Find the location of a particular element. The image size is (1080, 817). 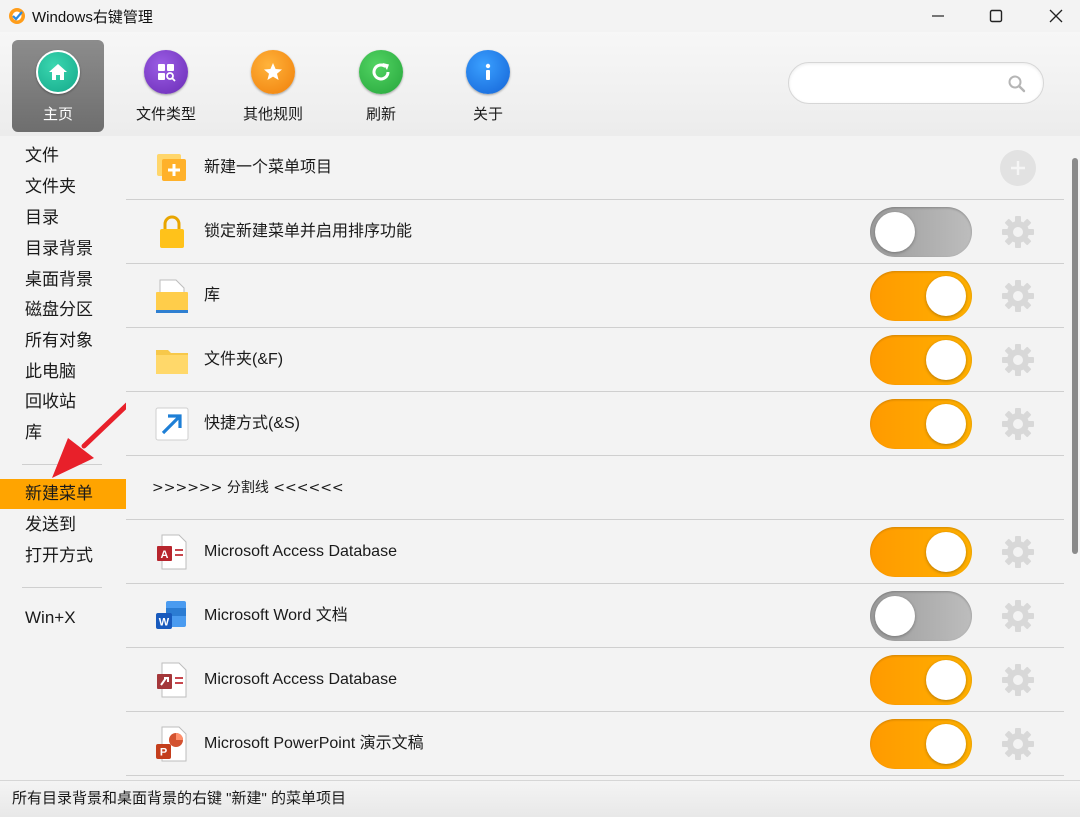

maximize-button is located at coordinates (996, 16).